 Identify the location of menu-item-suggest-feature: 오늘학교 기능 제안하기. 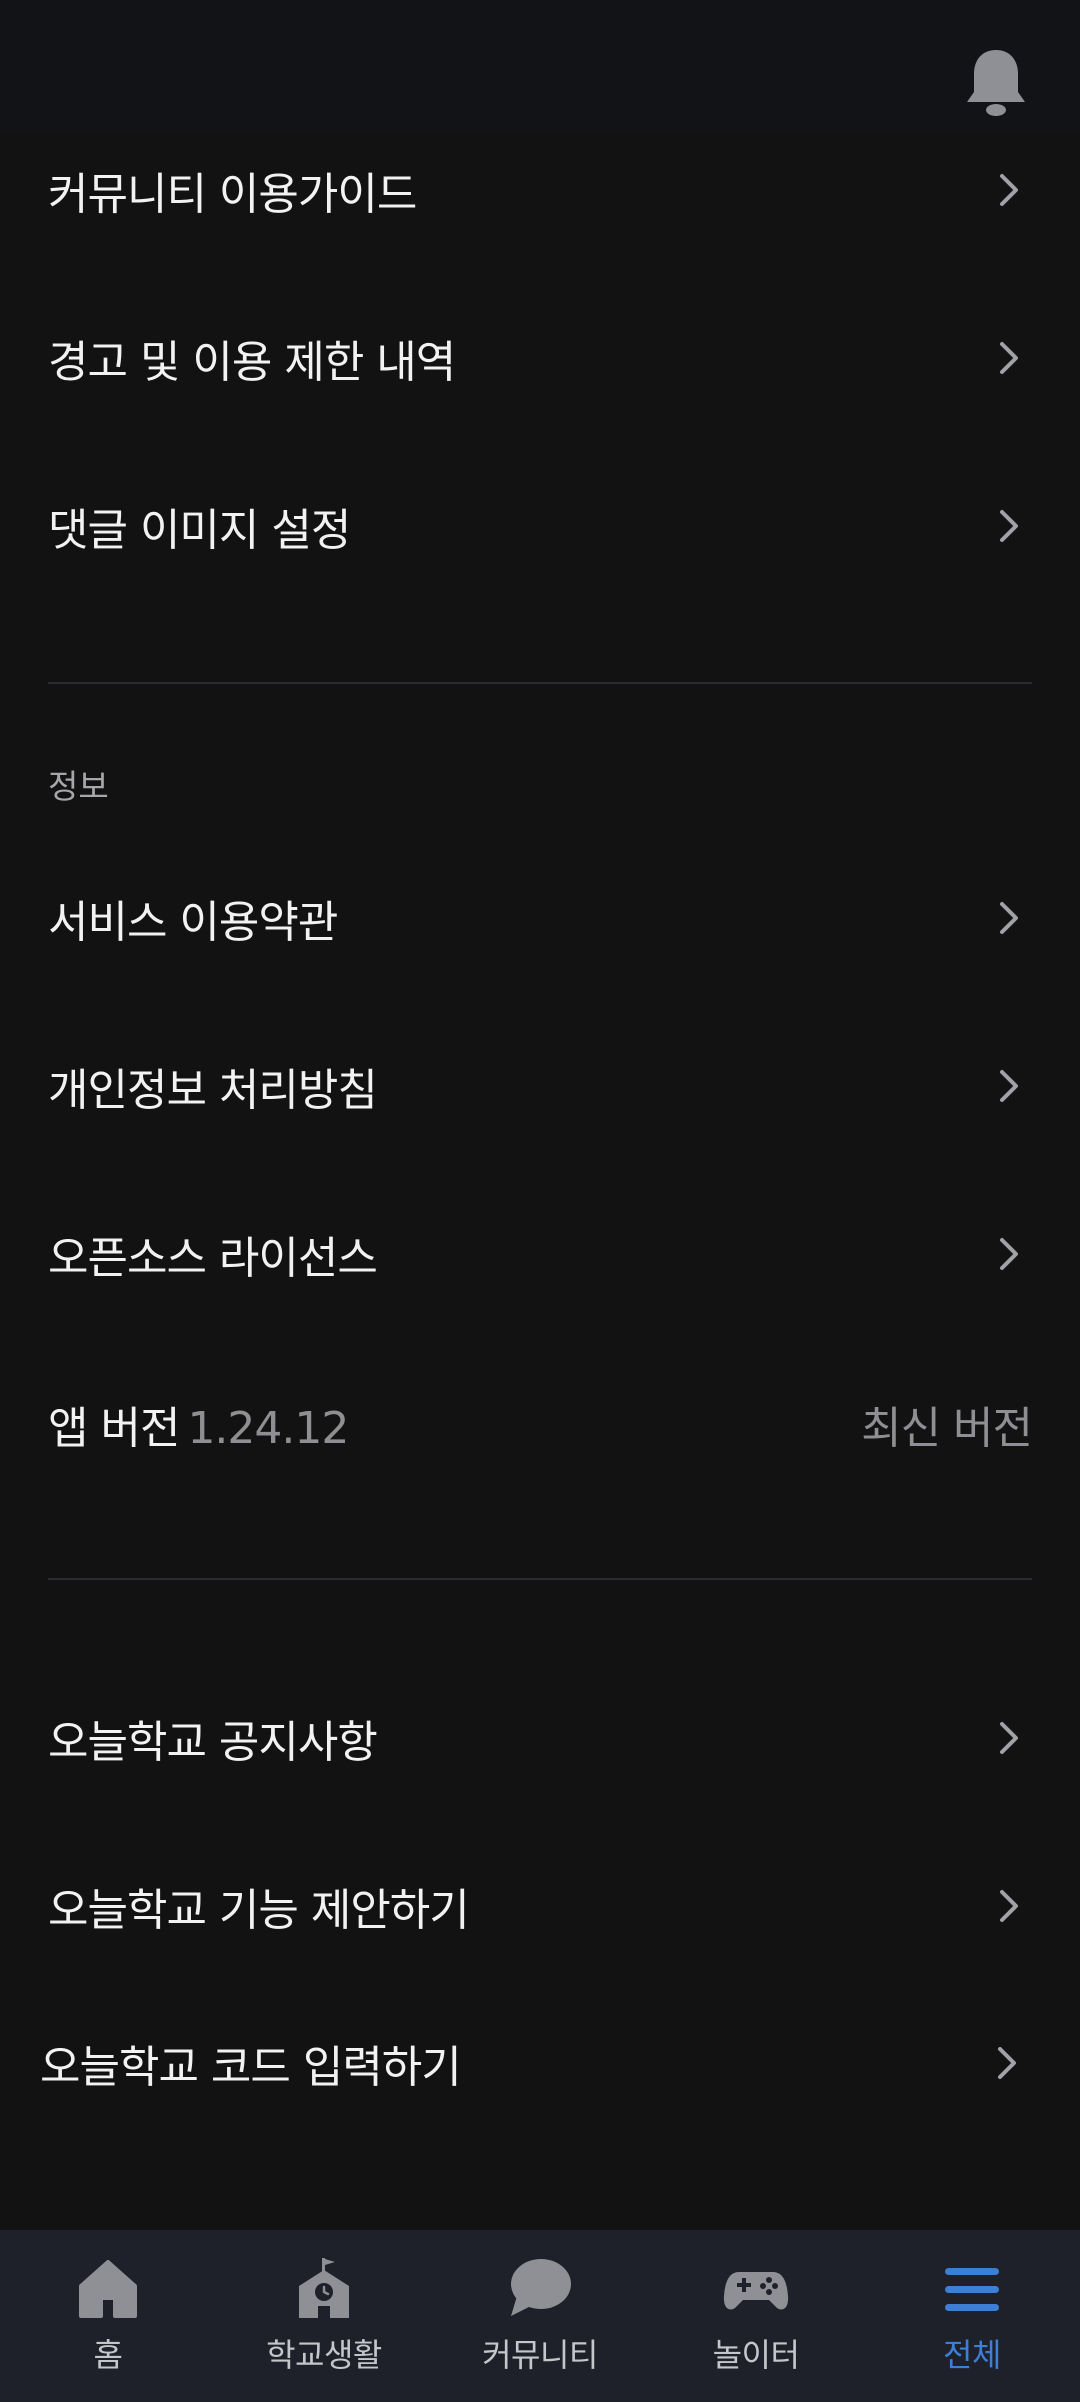
(540, 1906).